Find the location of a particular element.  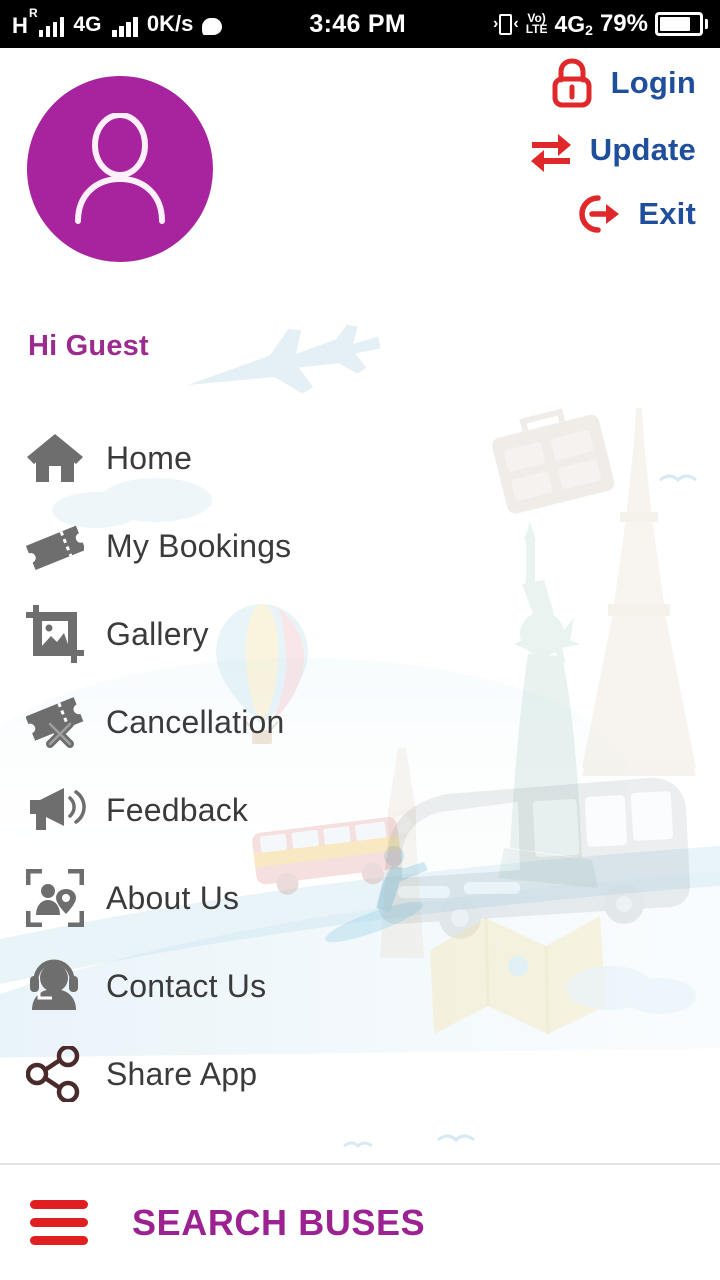

menu-item-feedback: Feedback is located at coordinates (360, 810).